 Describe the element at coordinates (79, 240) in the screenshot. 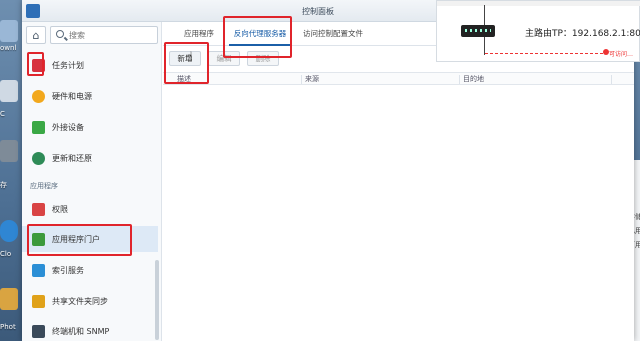

I see `annotation-box-application-portal` at that location.